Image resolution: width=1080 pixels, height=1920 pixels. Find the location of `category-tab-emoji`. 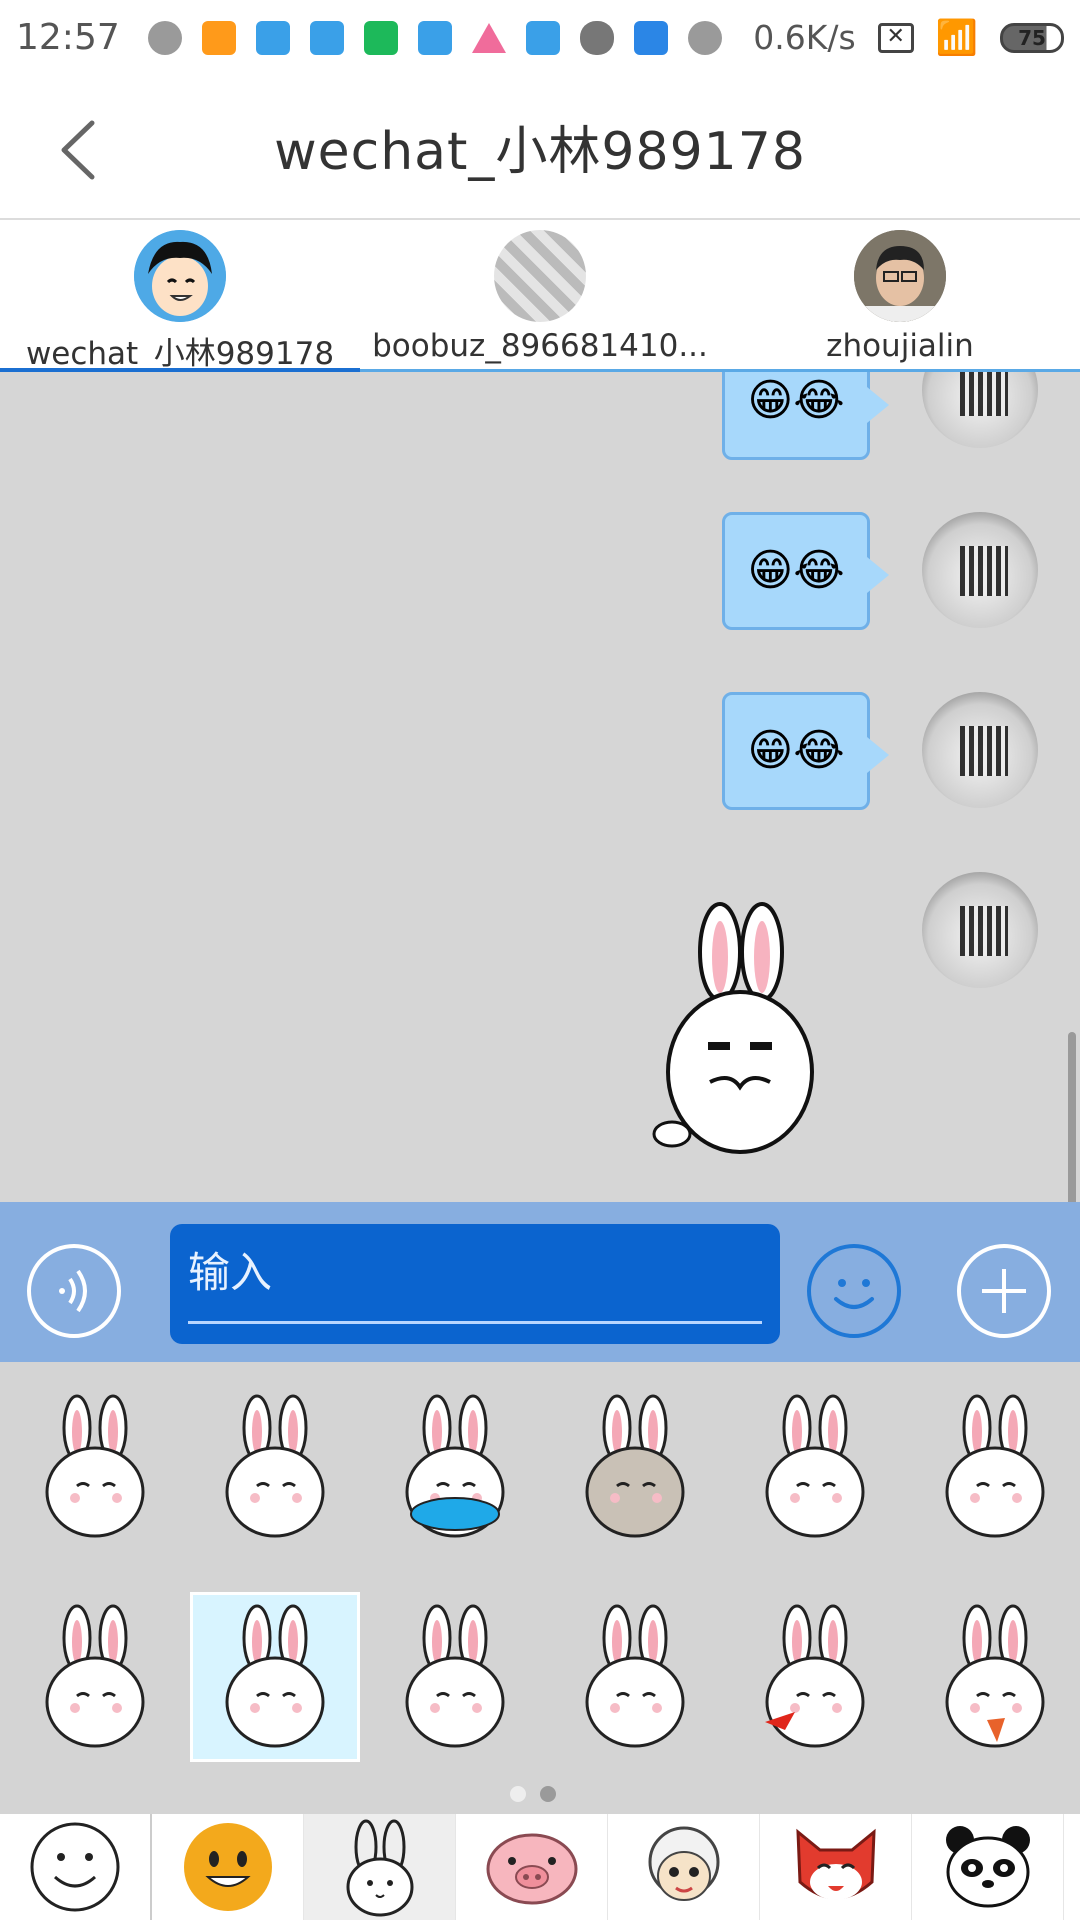

category-tab-emoji is located at coordinates (76, 1867).